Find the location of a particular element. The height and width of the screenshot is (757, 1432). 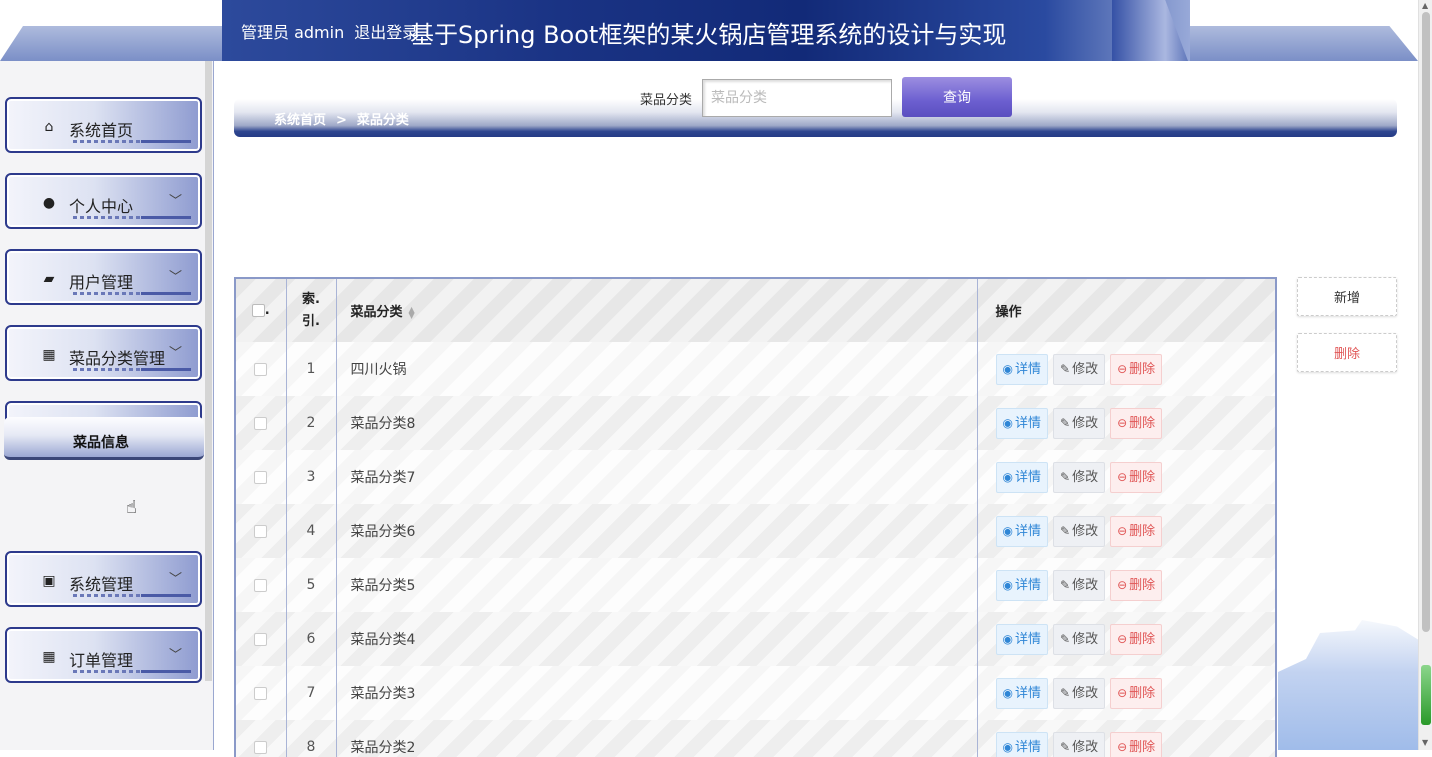

scroll-up-arrow-icon: ▲ is located at coordinates (1425, 5).